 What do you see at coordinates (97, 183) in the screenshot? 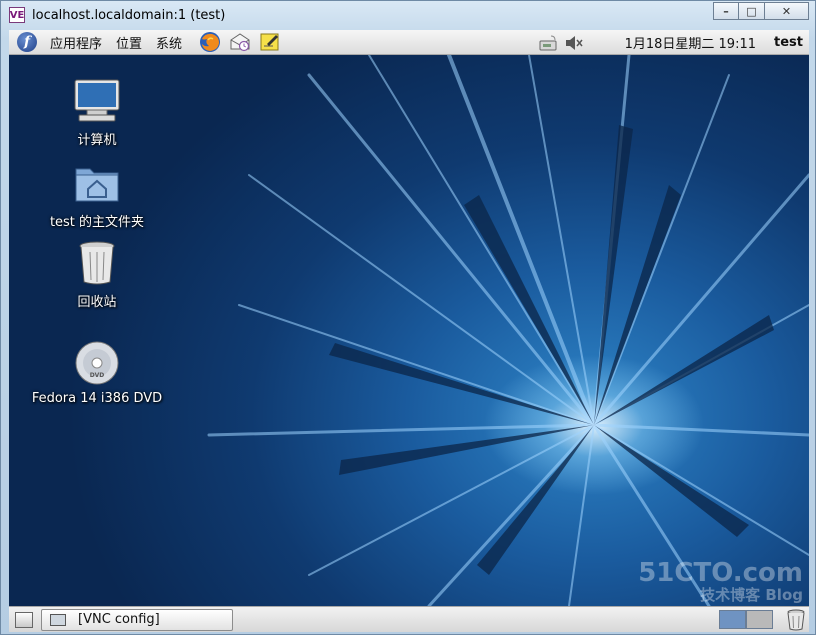
I see `home-folder-icon` at bounding box center [97, 183].